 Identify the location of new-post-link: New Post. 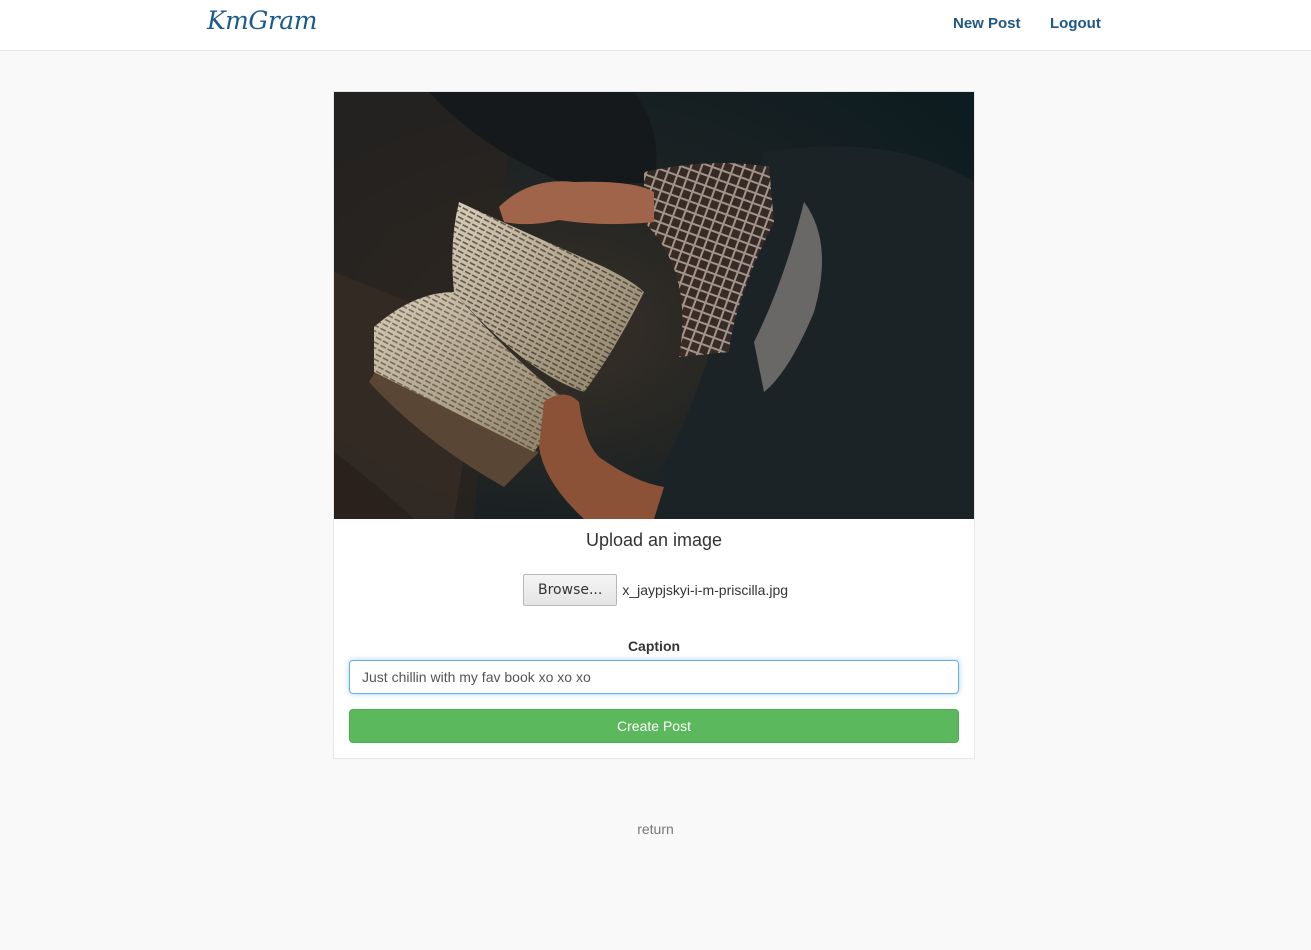
(987, 23).